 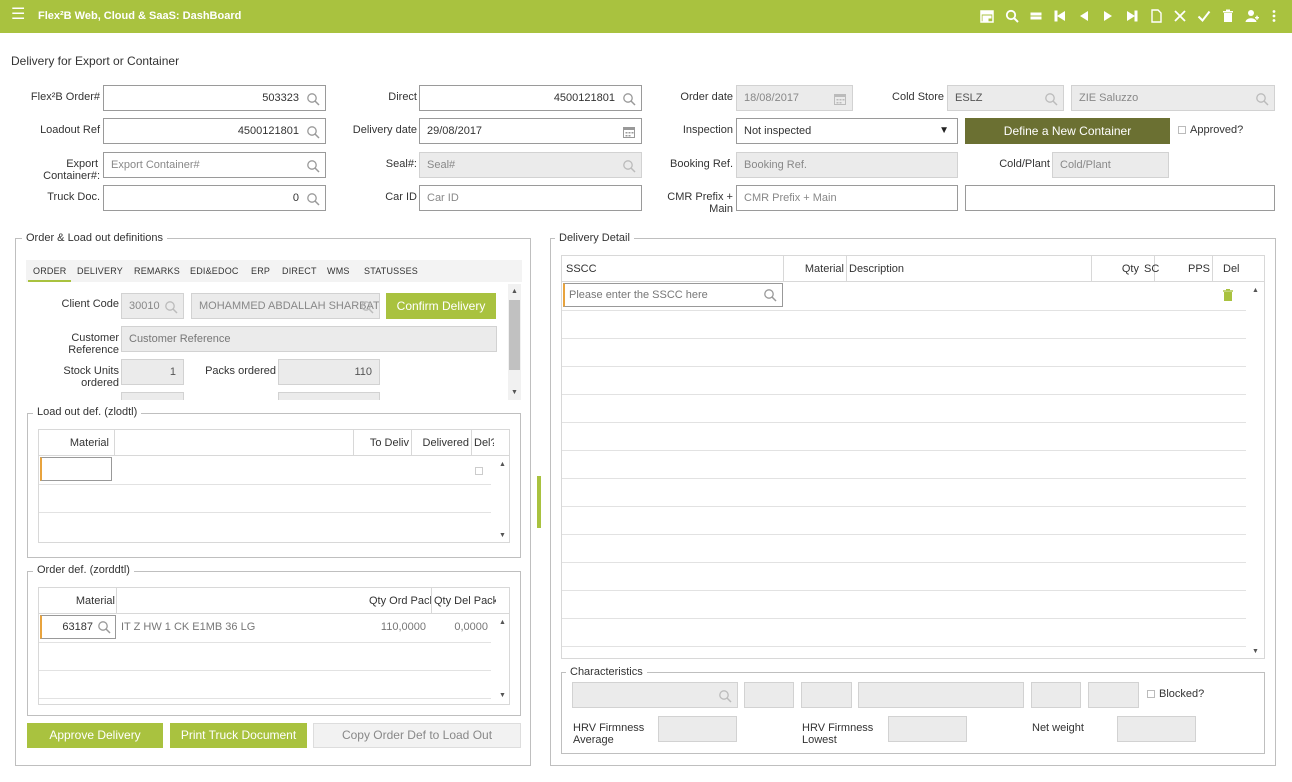 I want to click on delivery-date-field: 29/08/2017, so click(x=530, y=131).